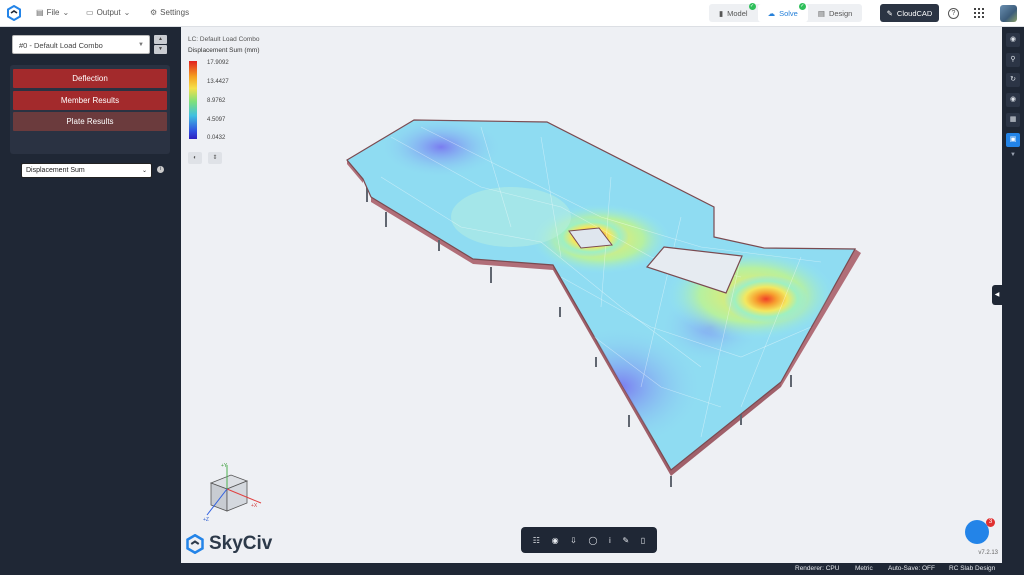 The height and width of the screenshot is (575, 1024). Describe the element at coordinates (592, 540) in the screenshot. I see `lightbulb-icon: ◯` at that location.